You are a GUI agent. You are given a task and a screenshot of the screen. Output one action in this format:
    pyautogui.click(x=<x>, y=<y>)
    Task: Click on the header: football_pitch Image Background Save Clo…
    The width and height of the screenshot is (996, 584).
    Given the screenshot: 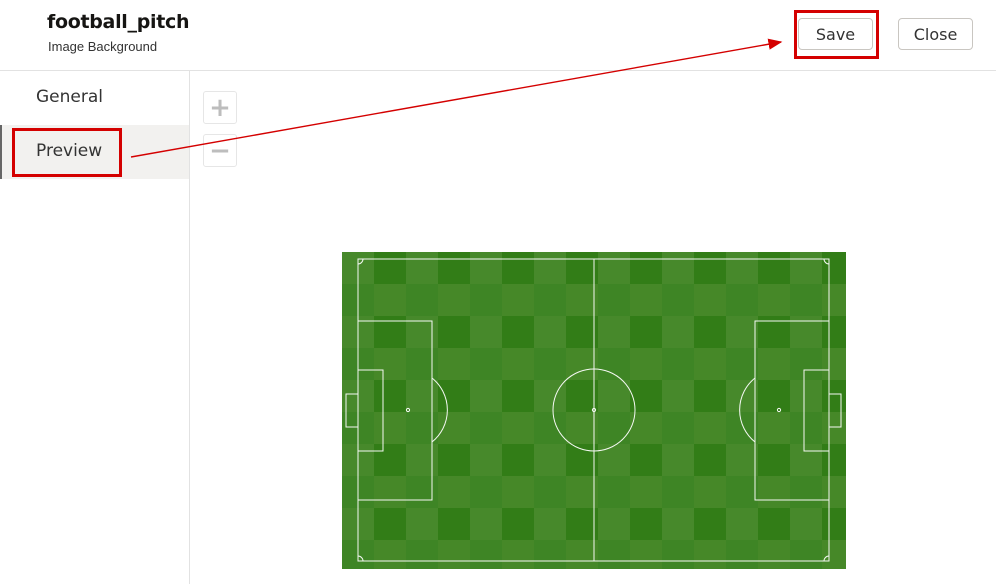 What is the action you would take?
    pyautogui.click(x=498, y=35)
    